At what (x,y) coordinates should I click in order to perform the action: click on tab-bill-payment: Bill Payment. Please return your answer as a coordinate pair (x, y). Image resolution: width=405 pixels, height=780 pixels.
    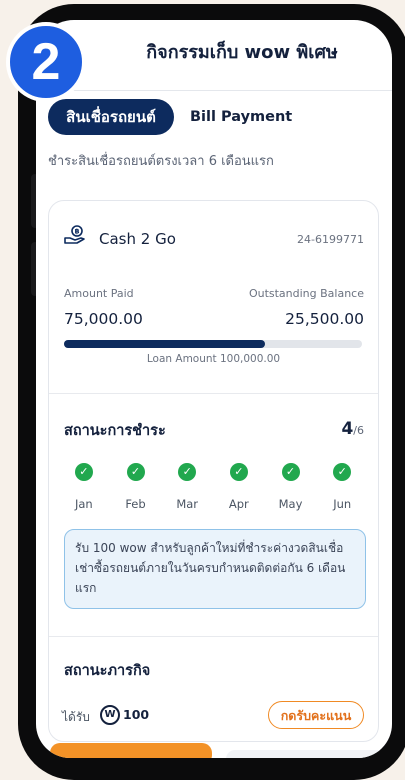
    Looking at the image, I should click on (241, 117).